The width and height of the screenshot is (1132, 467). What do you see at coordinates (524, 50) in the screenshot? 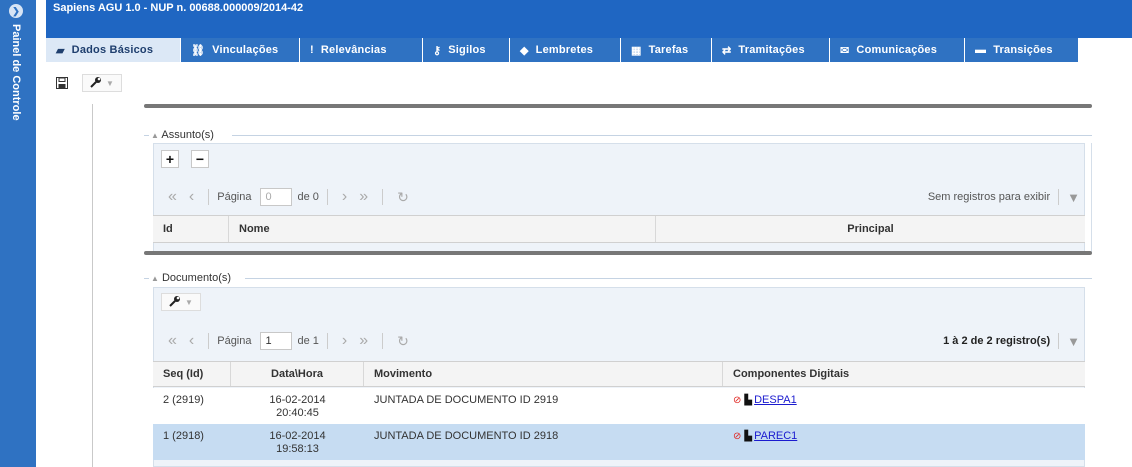
I see `tag-icon: ◆` at bounding box center [524, 50].